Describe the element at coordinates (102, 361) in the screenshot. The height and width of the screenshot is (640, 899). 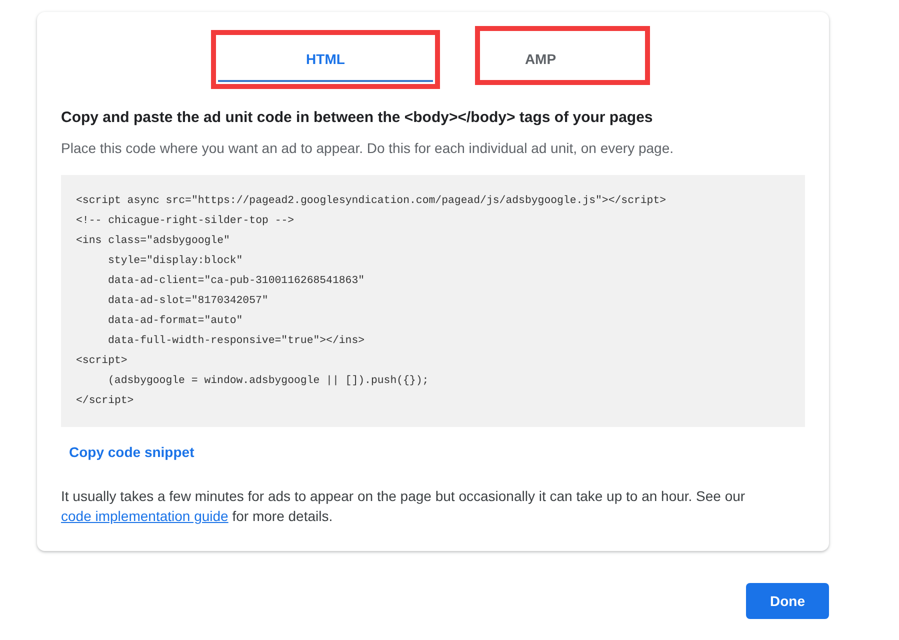
I see `code-line: <script>` at that location.